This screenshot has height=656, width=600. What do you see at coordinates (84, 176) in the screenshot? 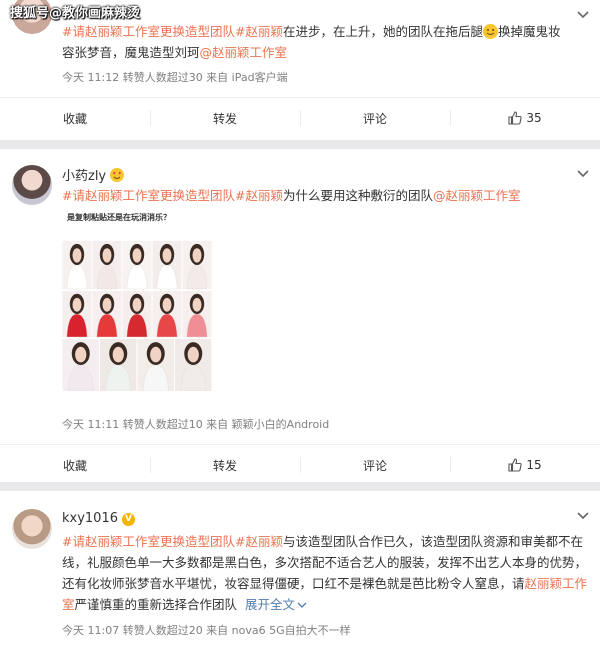
I see `username-text: 小药zly` at bounding box center [84, 176].